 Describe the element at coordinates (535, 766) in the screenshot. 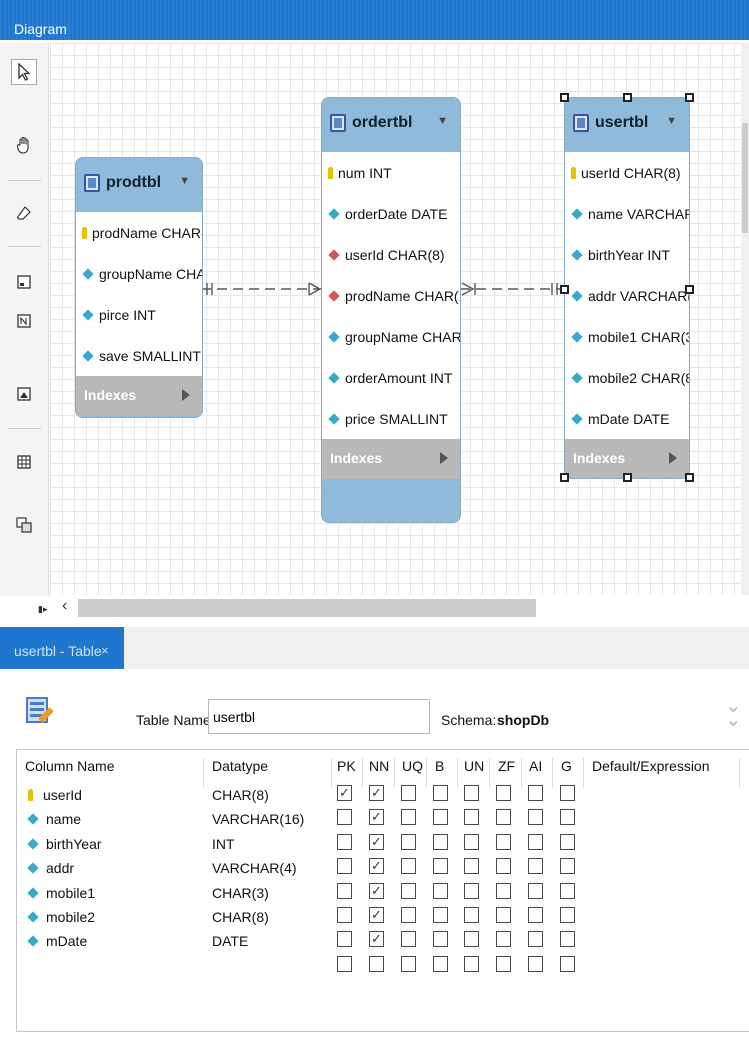

I see `header-ai: AI` at that location.